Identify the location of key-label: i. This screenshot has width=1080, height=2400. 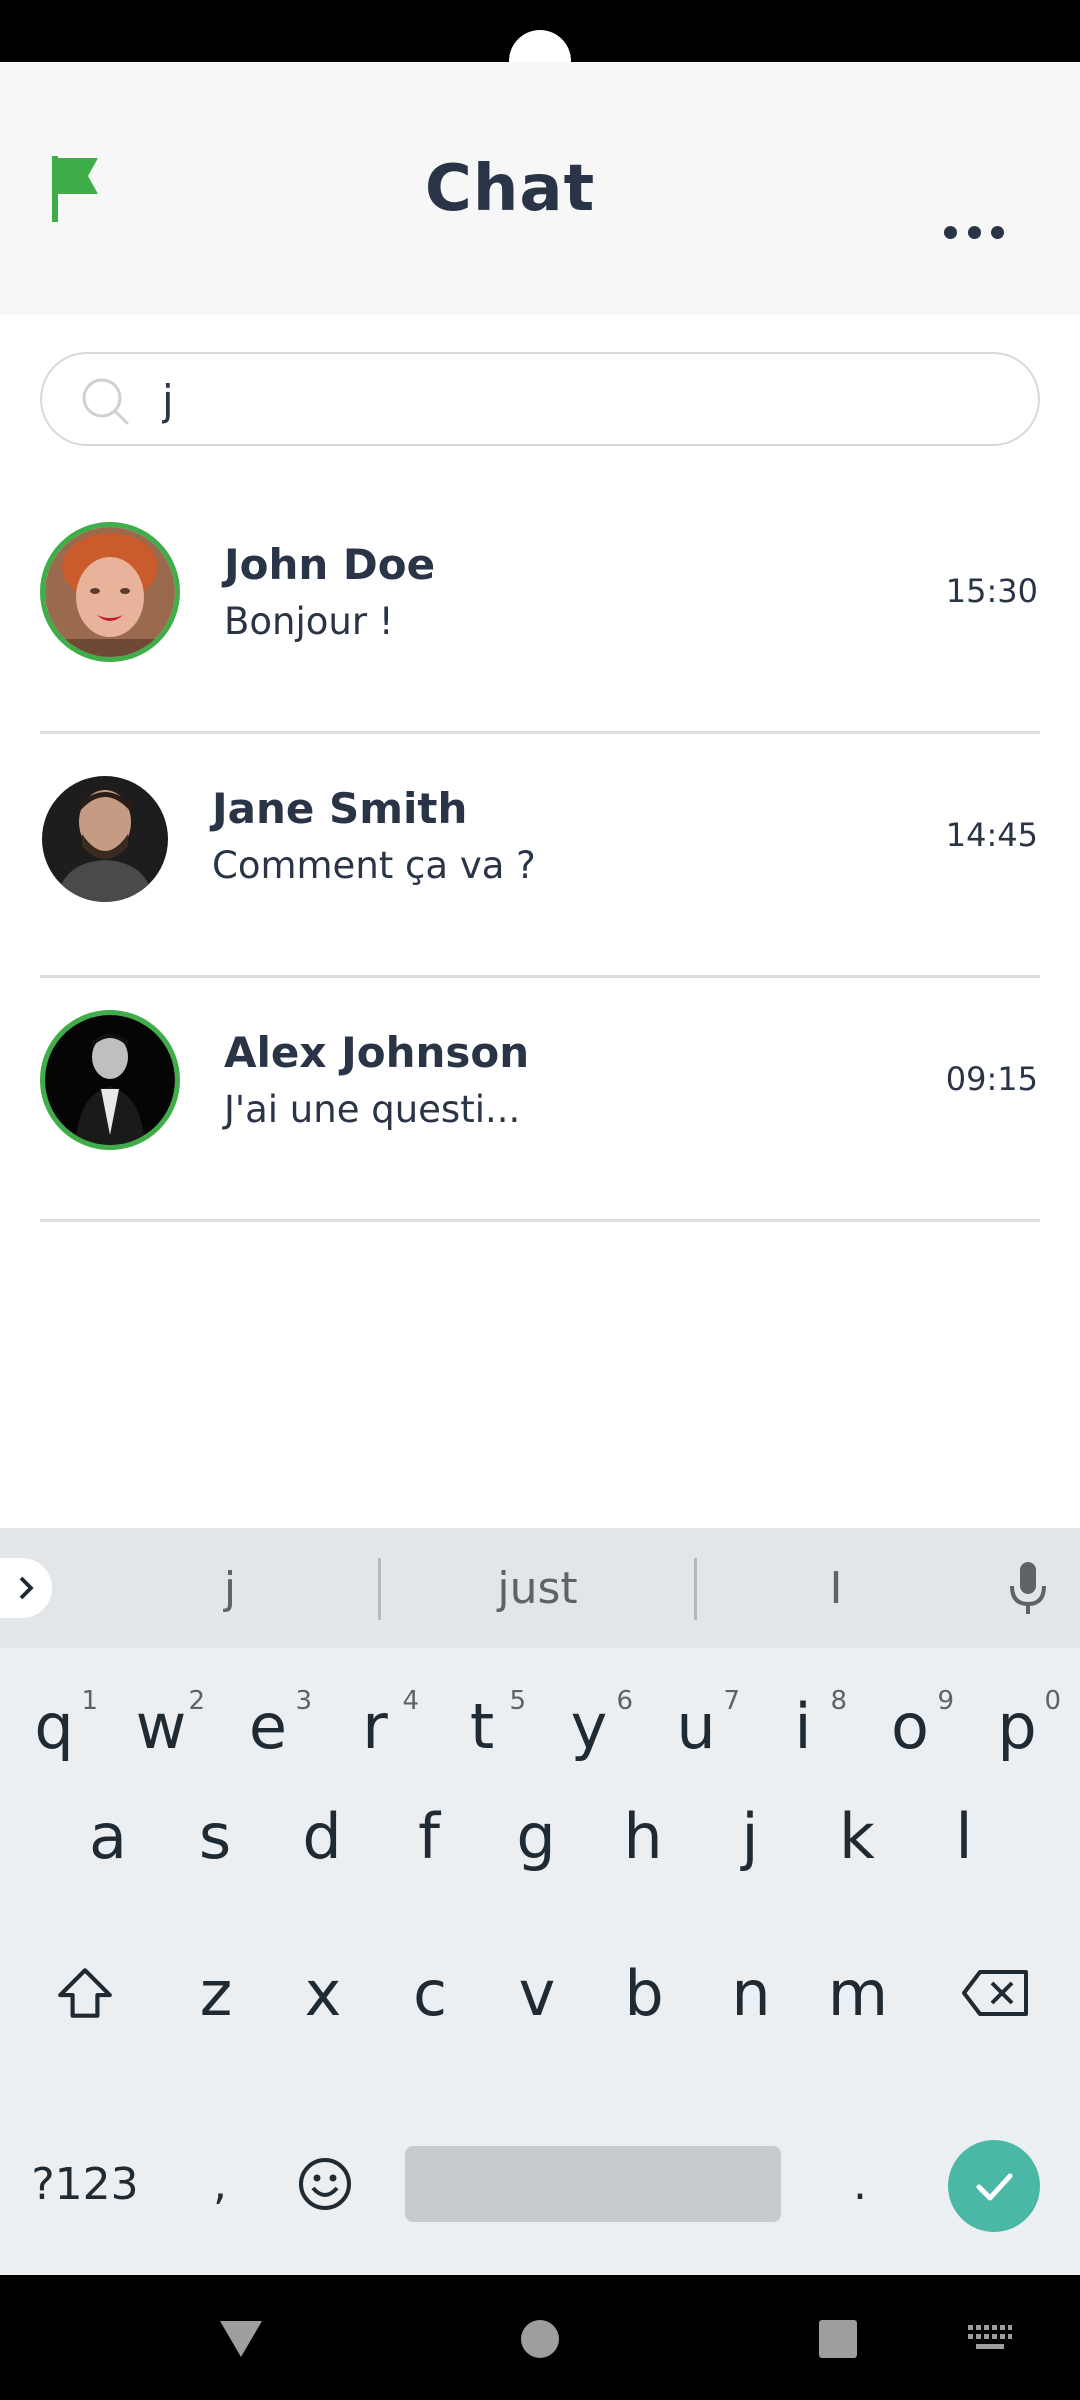
(803, 1726).